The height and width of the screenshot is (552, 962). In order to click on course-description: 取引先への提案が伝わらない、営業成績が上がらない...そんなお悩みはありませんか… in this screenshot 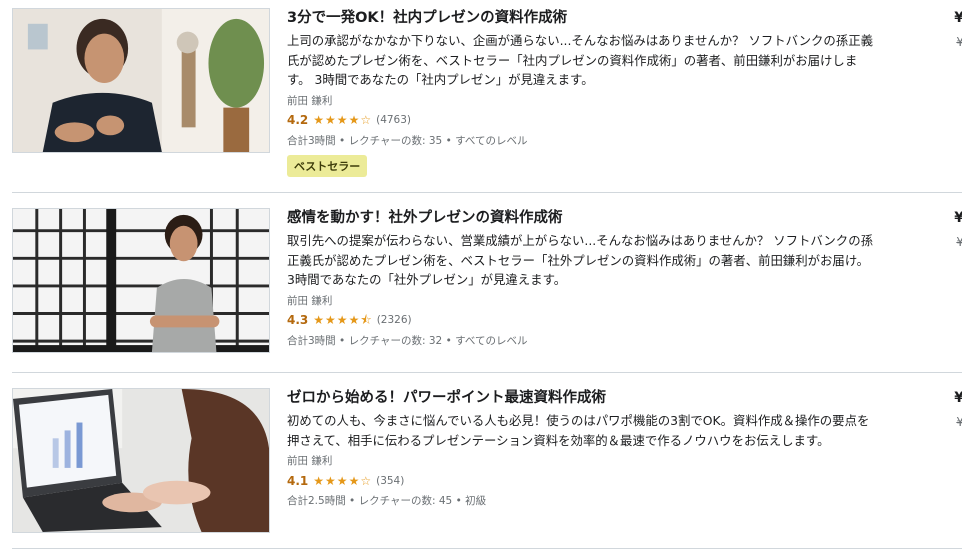, I will do `click(580, 260)`.